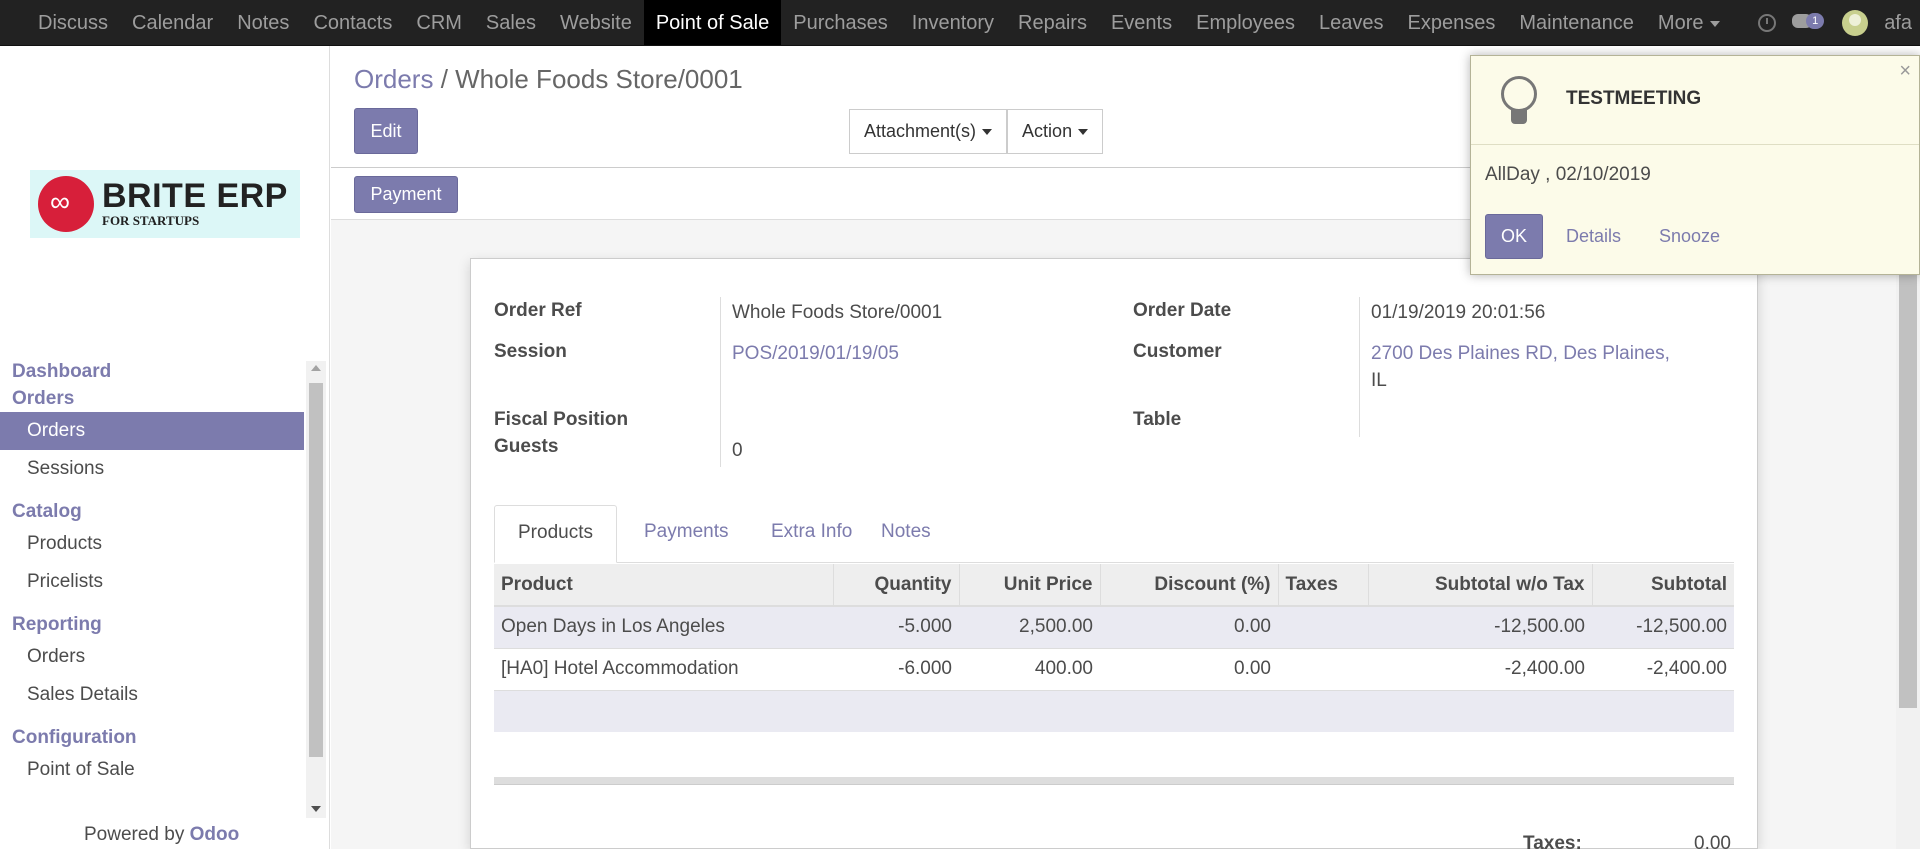 This screenshot has height=849, width=1920. I want to click on cell-discount: 0.00, so click(1189, 626).